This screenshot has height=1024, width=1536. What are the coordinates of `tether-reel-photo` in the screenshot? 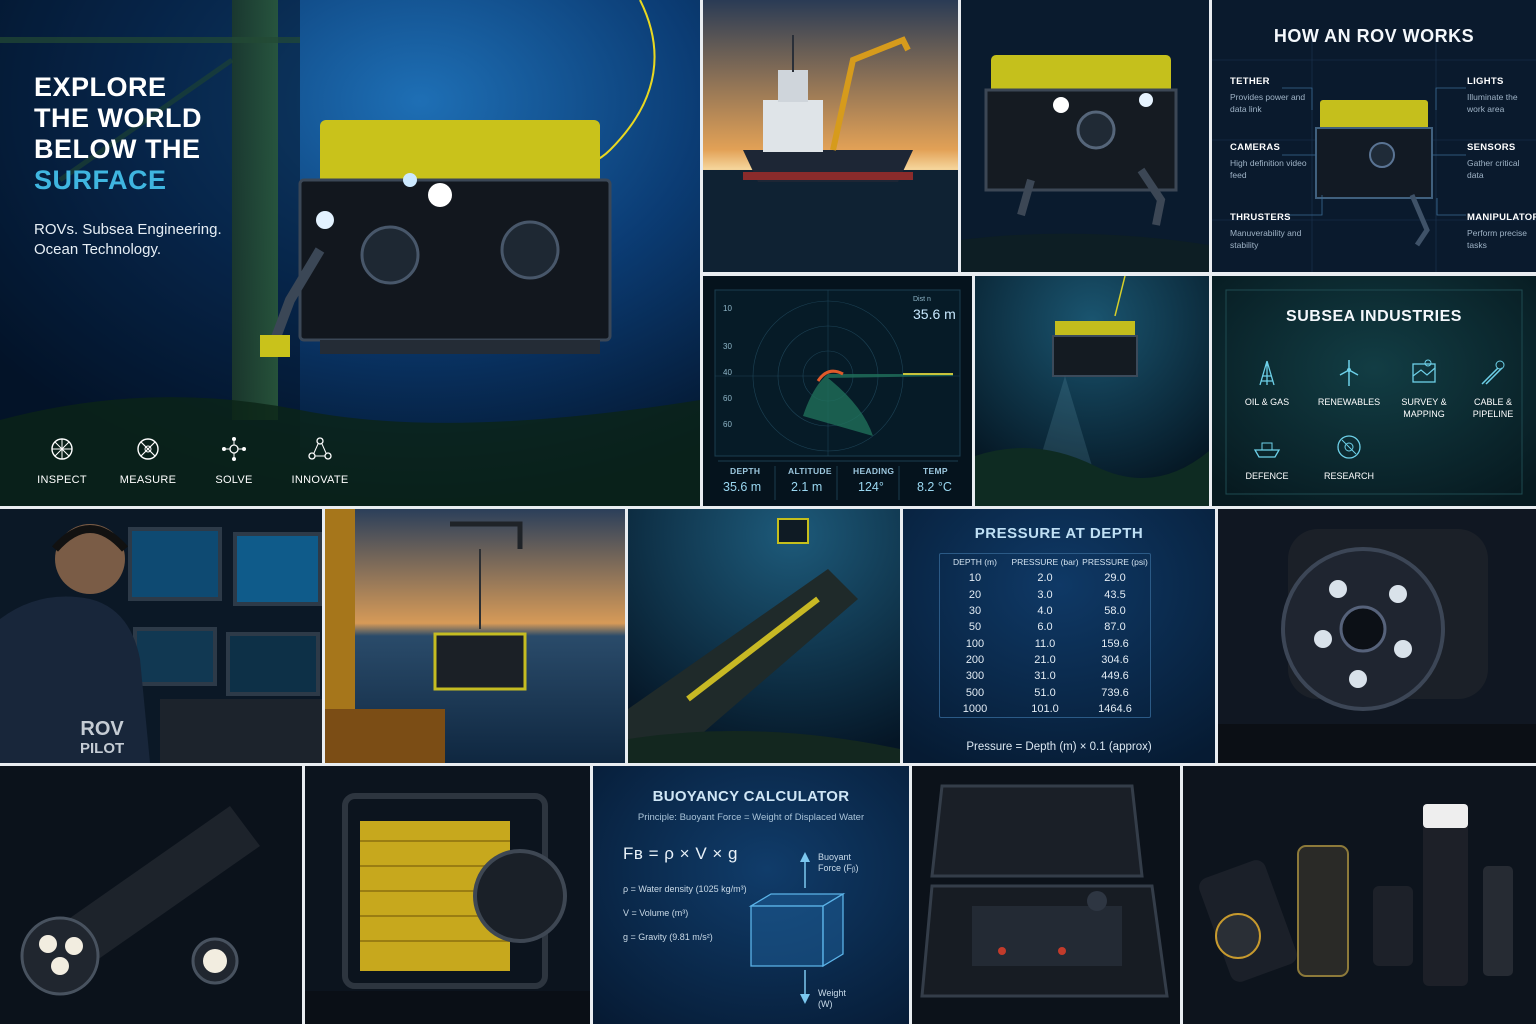 It's located at (447, 895).